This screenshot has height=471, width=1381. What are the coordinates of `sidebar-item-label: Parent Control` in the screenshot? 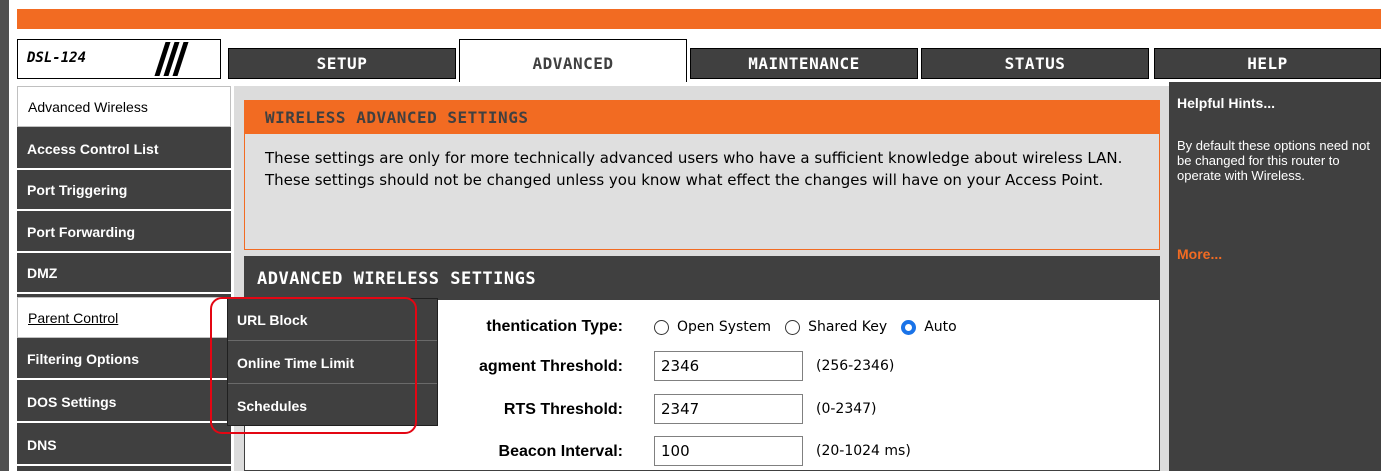 It's located at (73, 317).